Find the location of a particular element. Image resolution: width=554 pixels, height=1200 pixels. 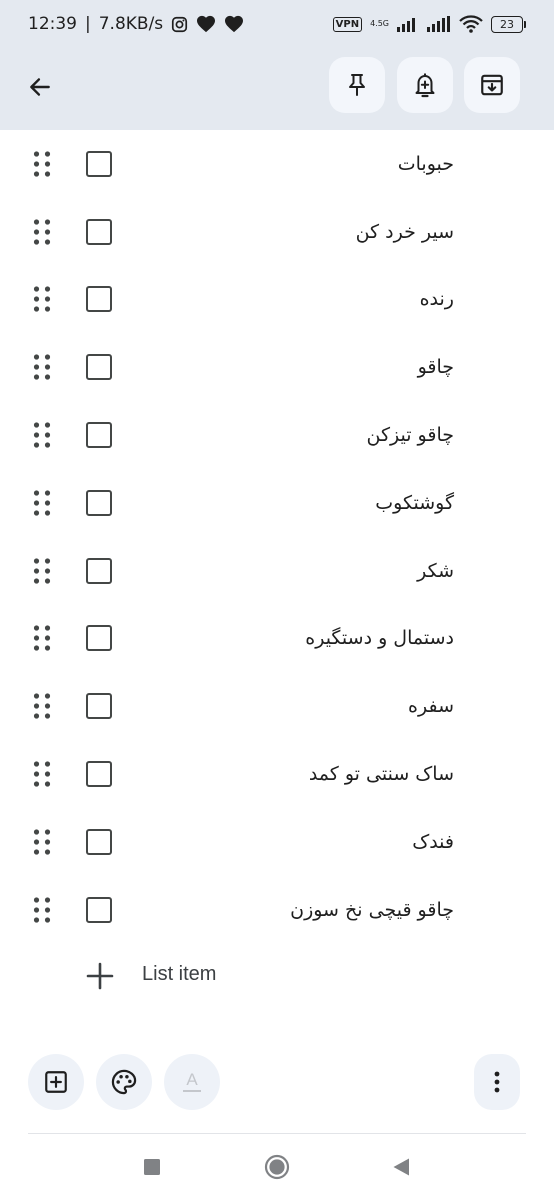

item-text: فندک is located at coordinates (433, 842).